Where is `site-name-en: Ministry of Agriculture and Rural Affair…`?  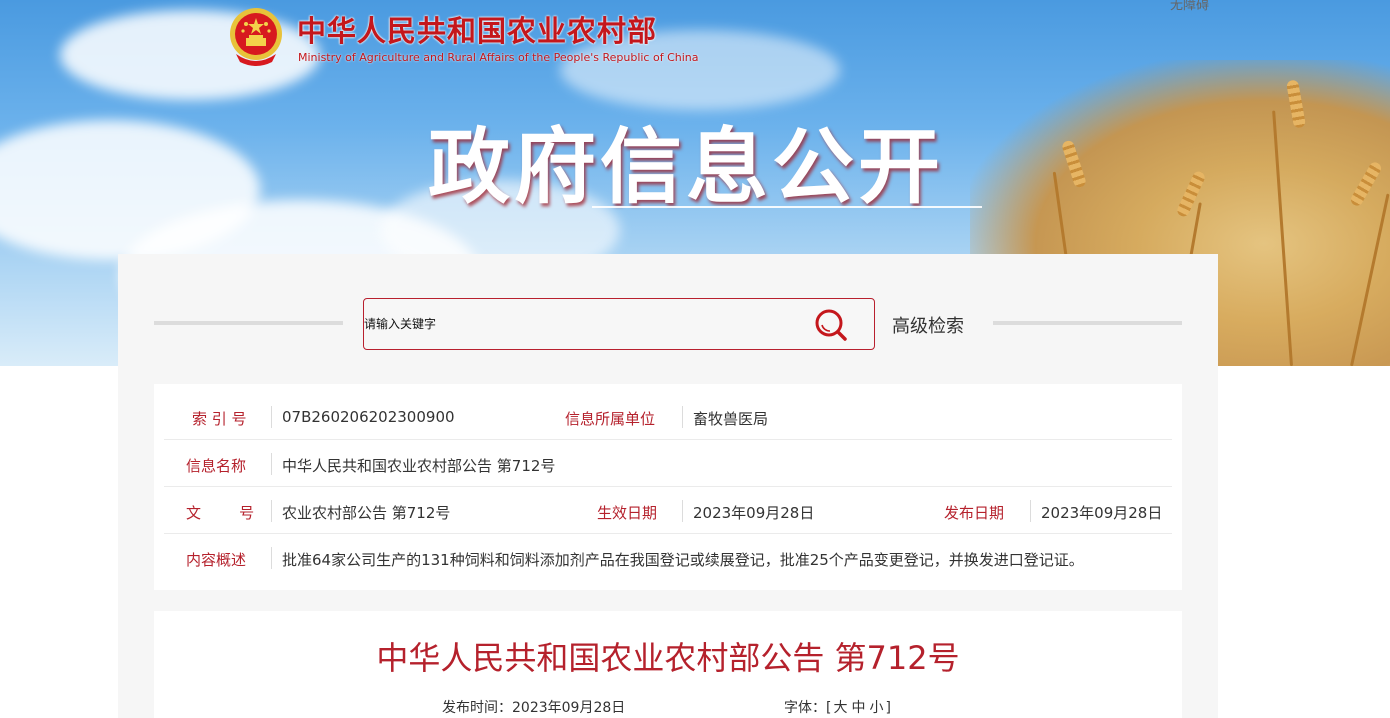 site-name-en: Ministry of Agriculture and Rural Affair… is located at coordinates (498, 57).